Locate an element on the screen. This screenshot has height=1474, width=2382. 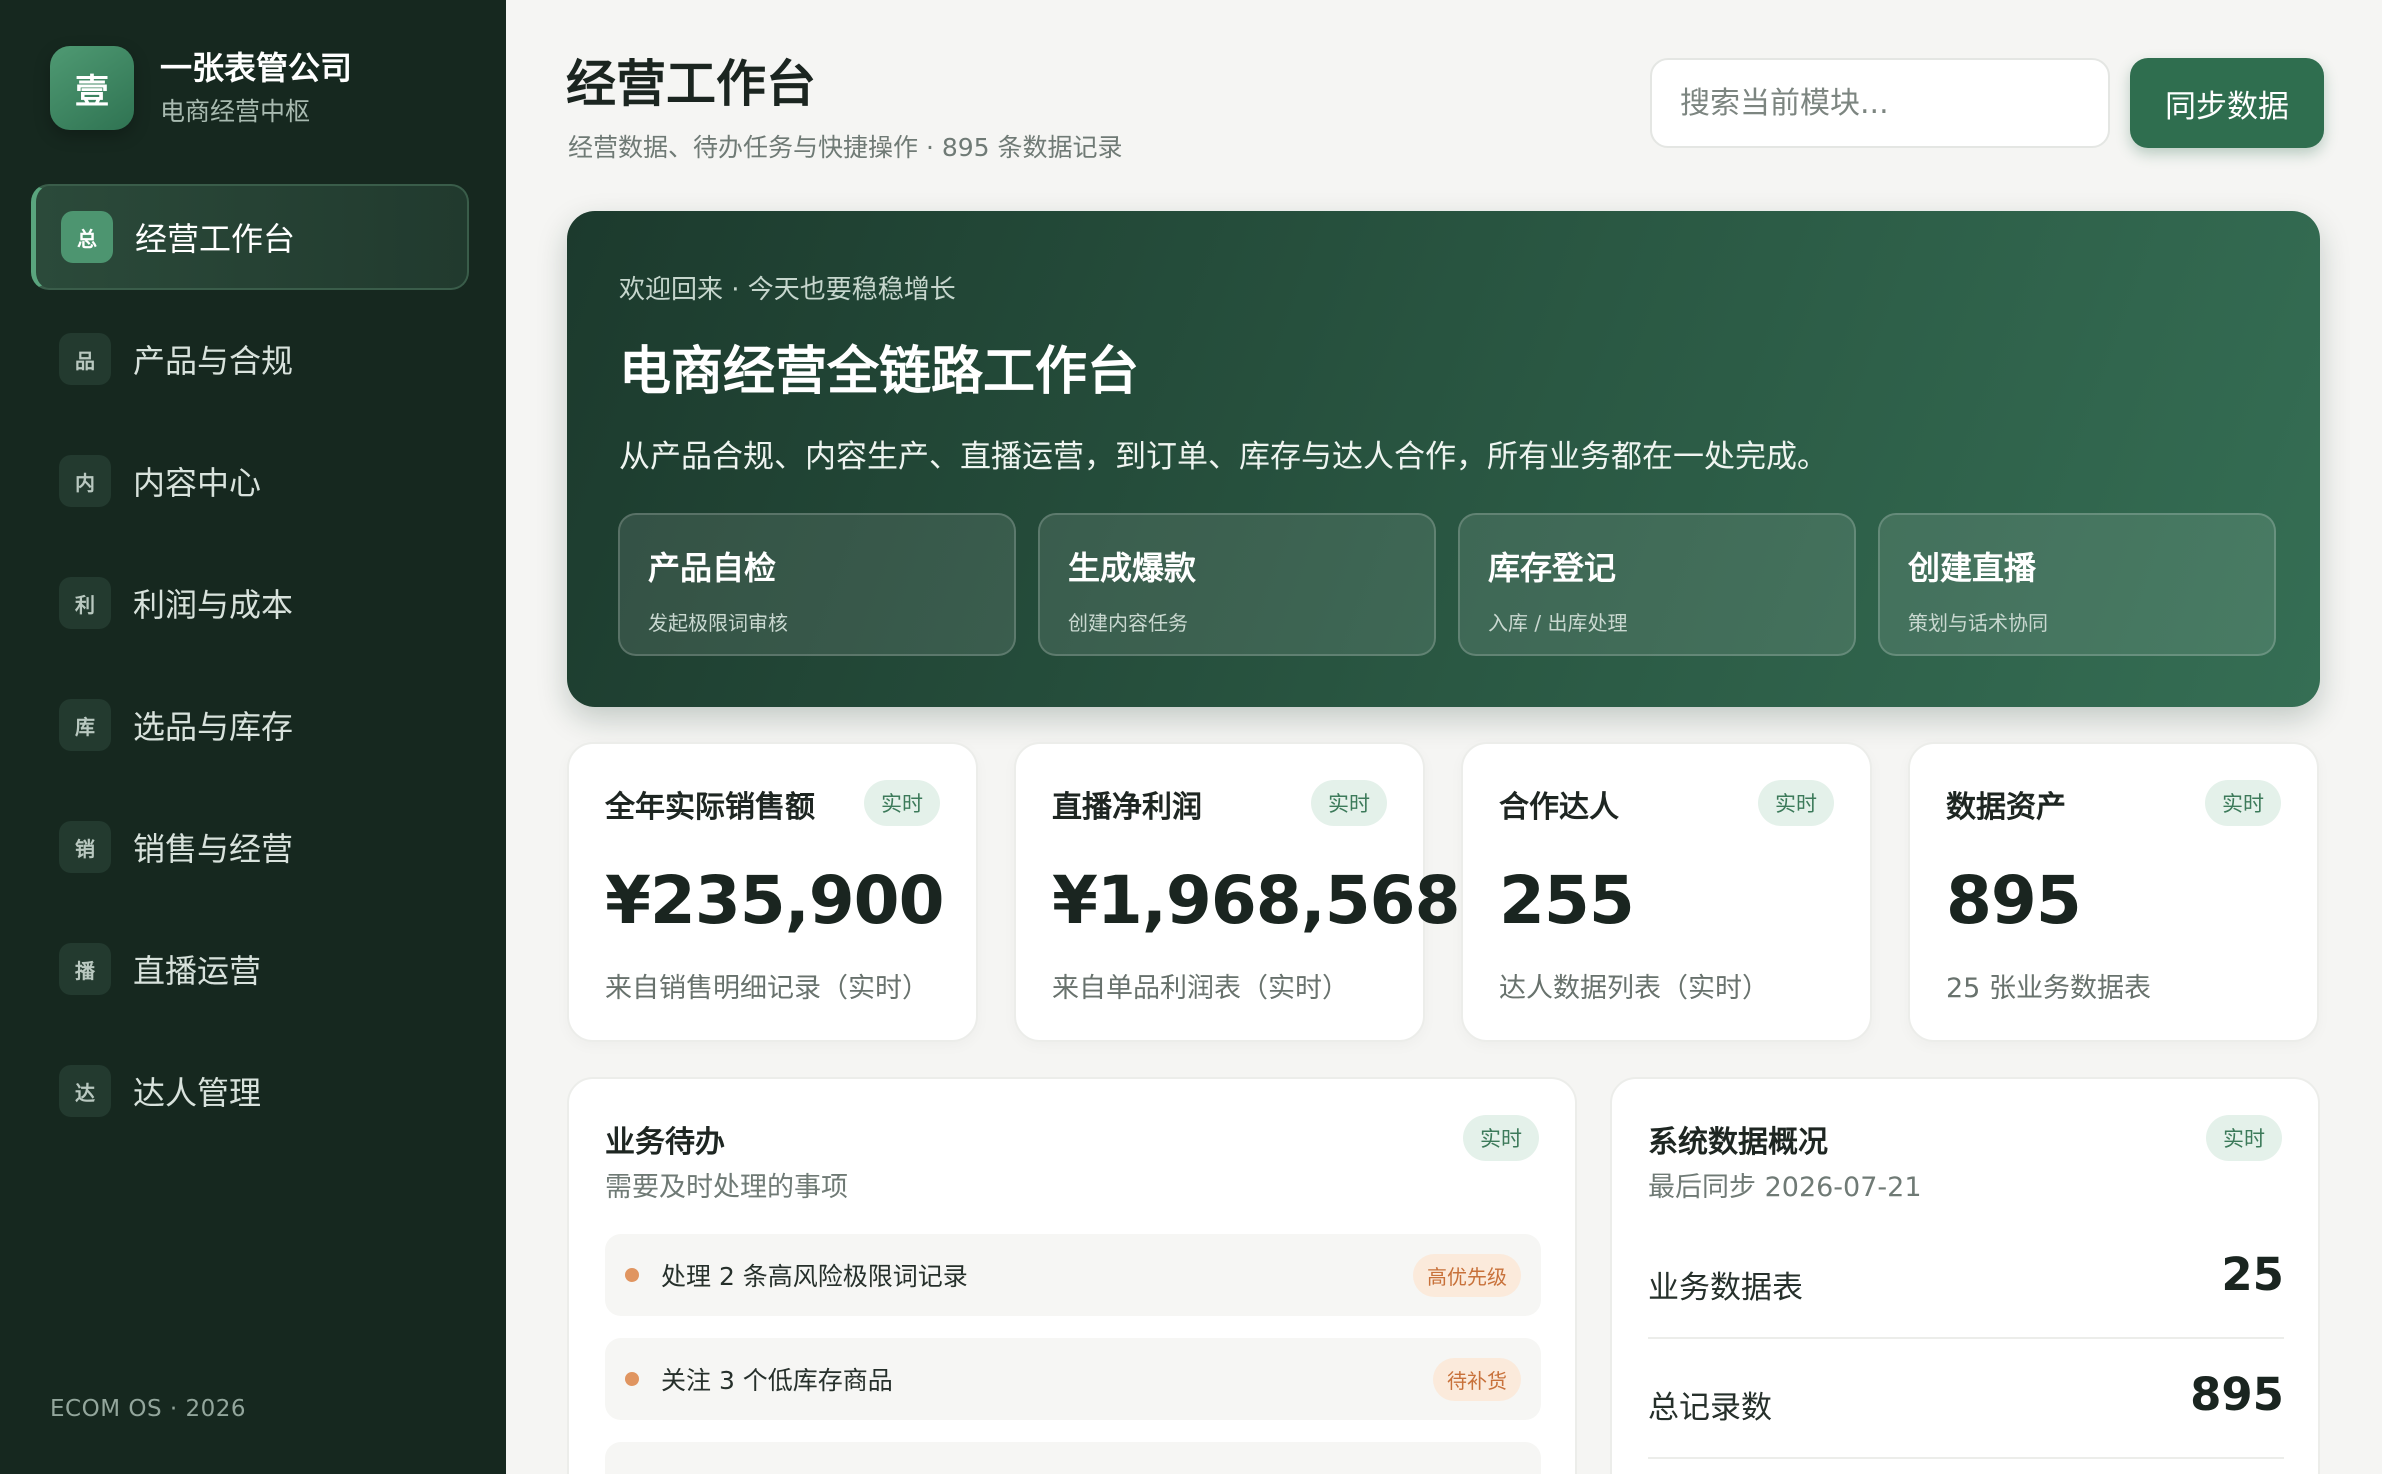
sidebar-footer: ECOM OS · 2026 is located at coordinates (148, 1409).